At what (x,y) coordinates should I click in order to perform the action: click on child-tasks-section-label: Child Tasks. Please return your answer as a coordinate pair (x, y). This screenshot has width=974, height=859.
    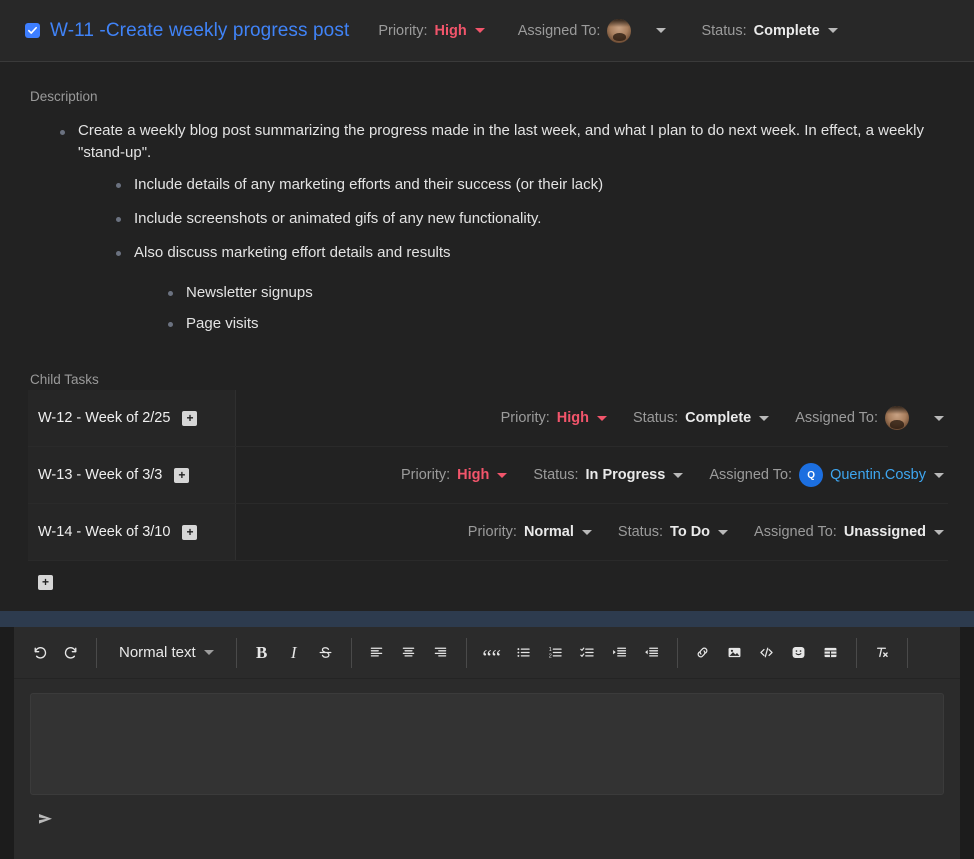
    Looking at the image, I should click on (64, 379).